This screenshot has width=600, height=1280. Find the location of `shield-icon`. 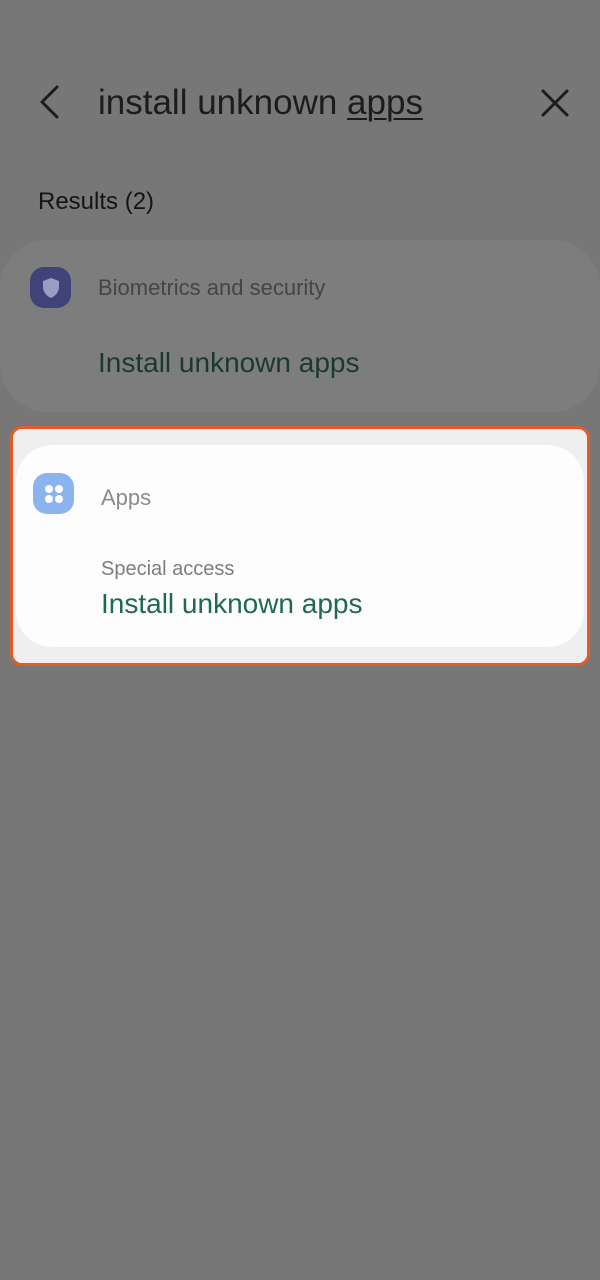

shield-icon is located at coordinates (50, 287).